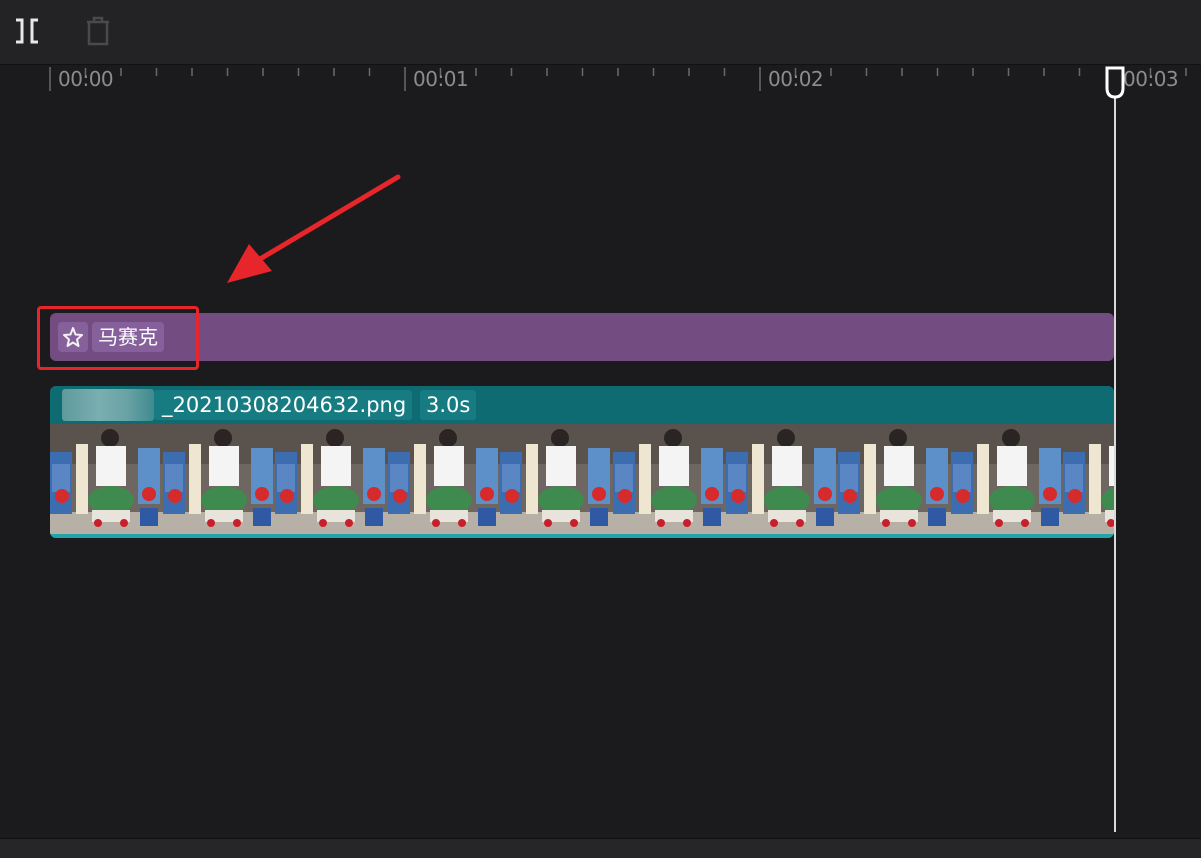  Describe the element at coordinates (108, 405) in the screenshot. I see `blurred-filename-prefix` at that location.